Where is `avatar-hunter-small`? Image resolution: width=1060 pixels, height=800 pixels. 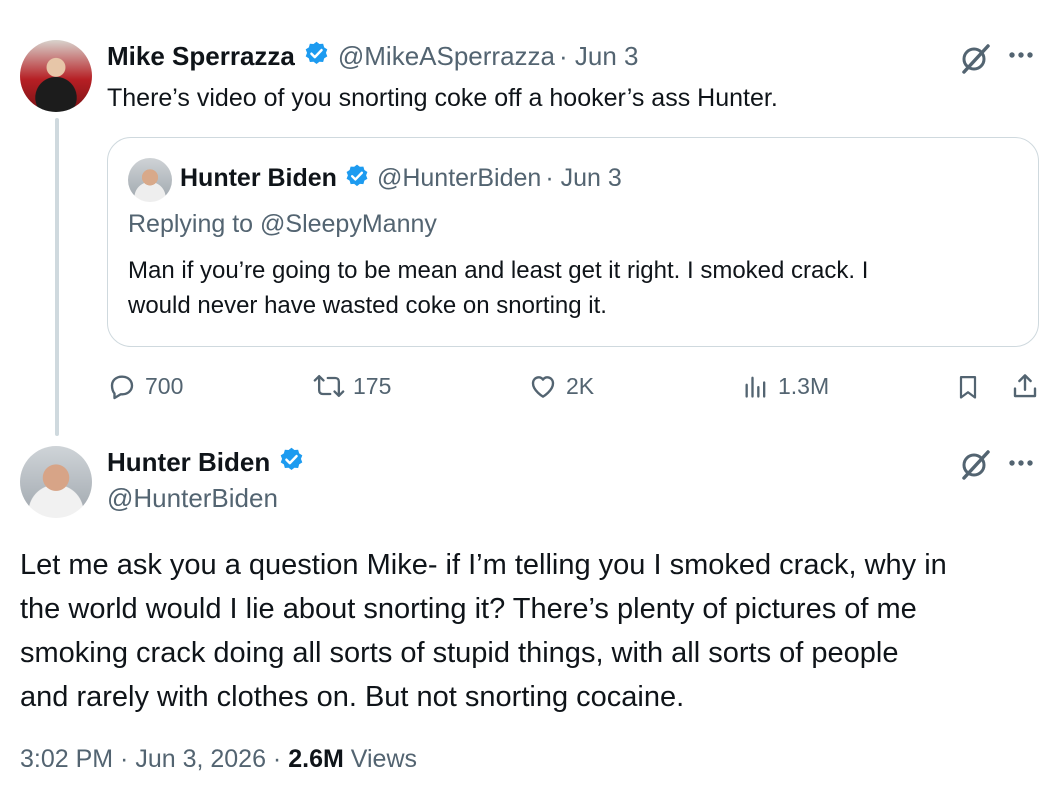 avatar-hunter-small is located at coordinates (150, 180).